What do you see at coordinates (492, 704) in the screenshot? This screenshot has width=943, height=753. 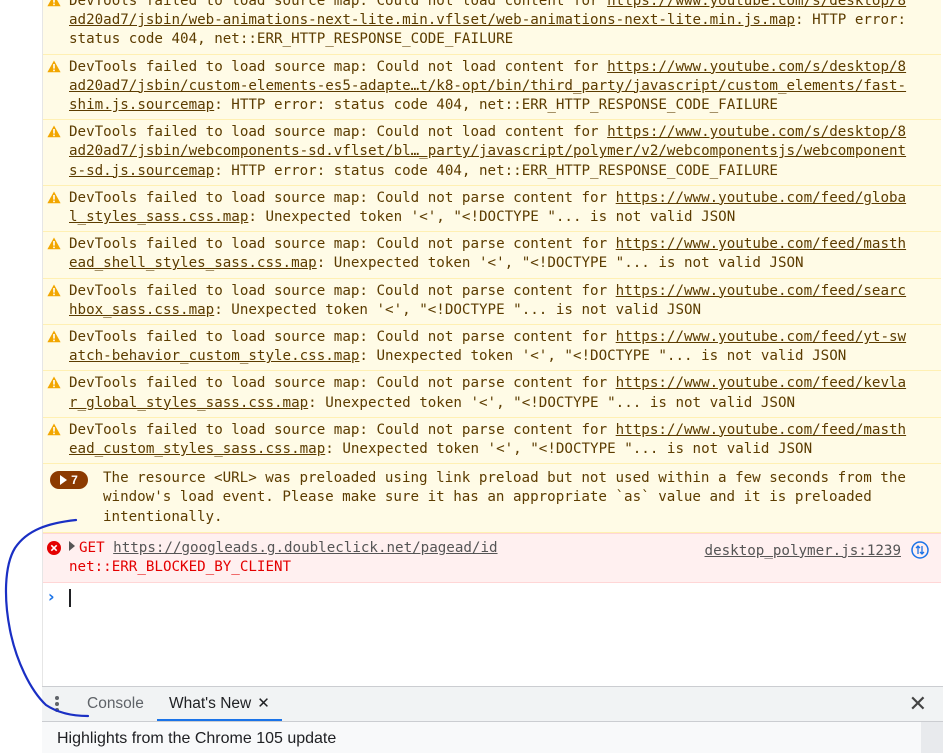 I see `drawer-toolbar: Console What's New ✕ ✕` at bounding box center [492, 704].